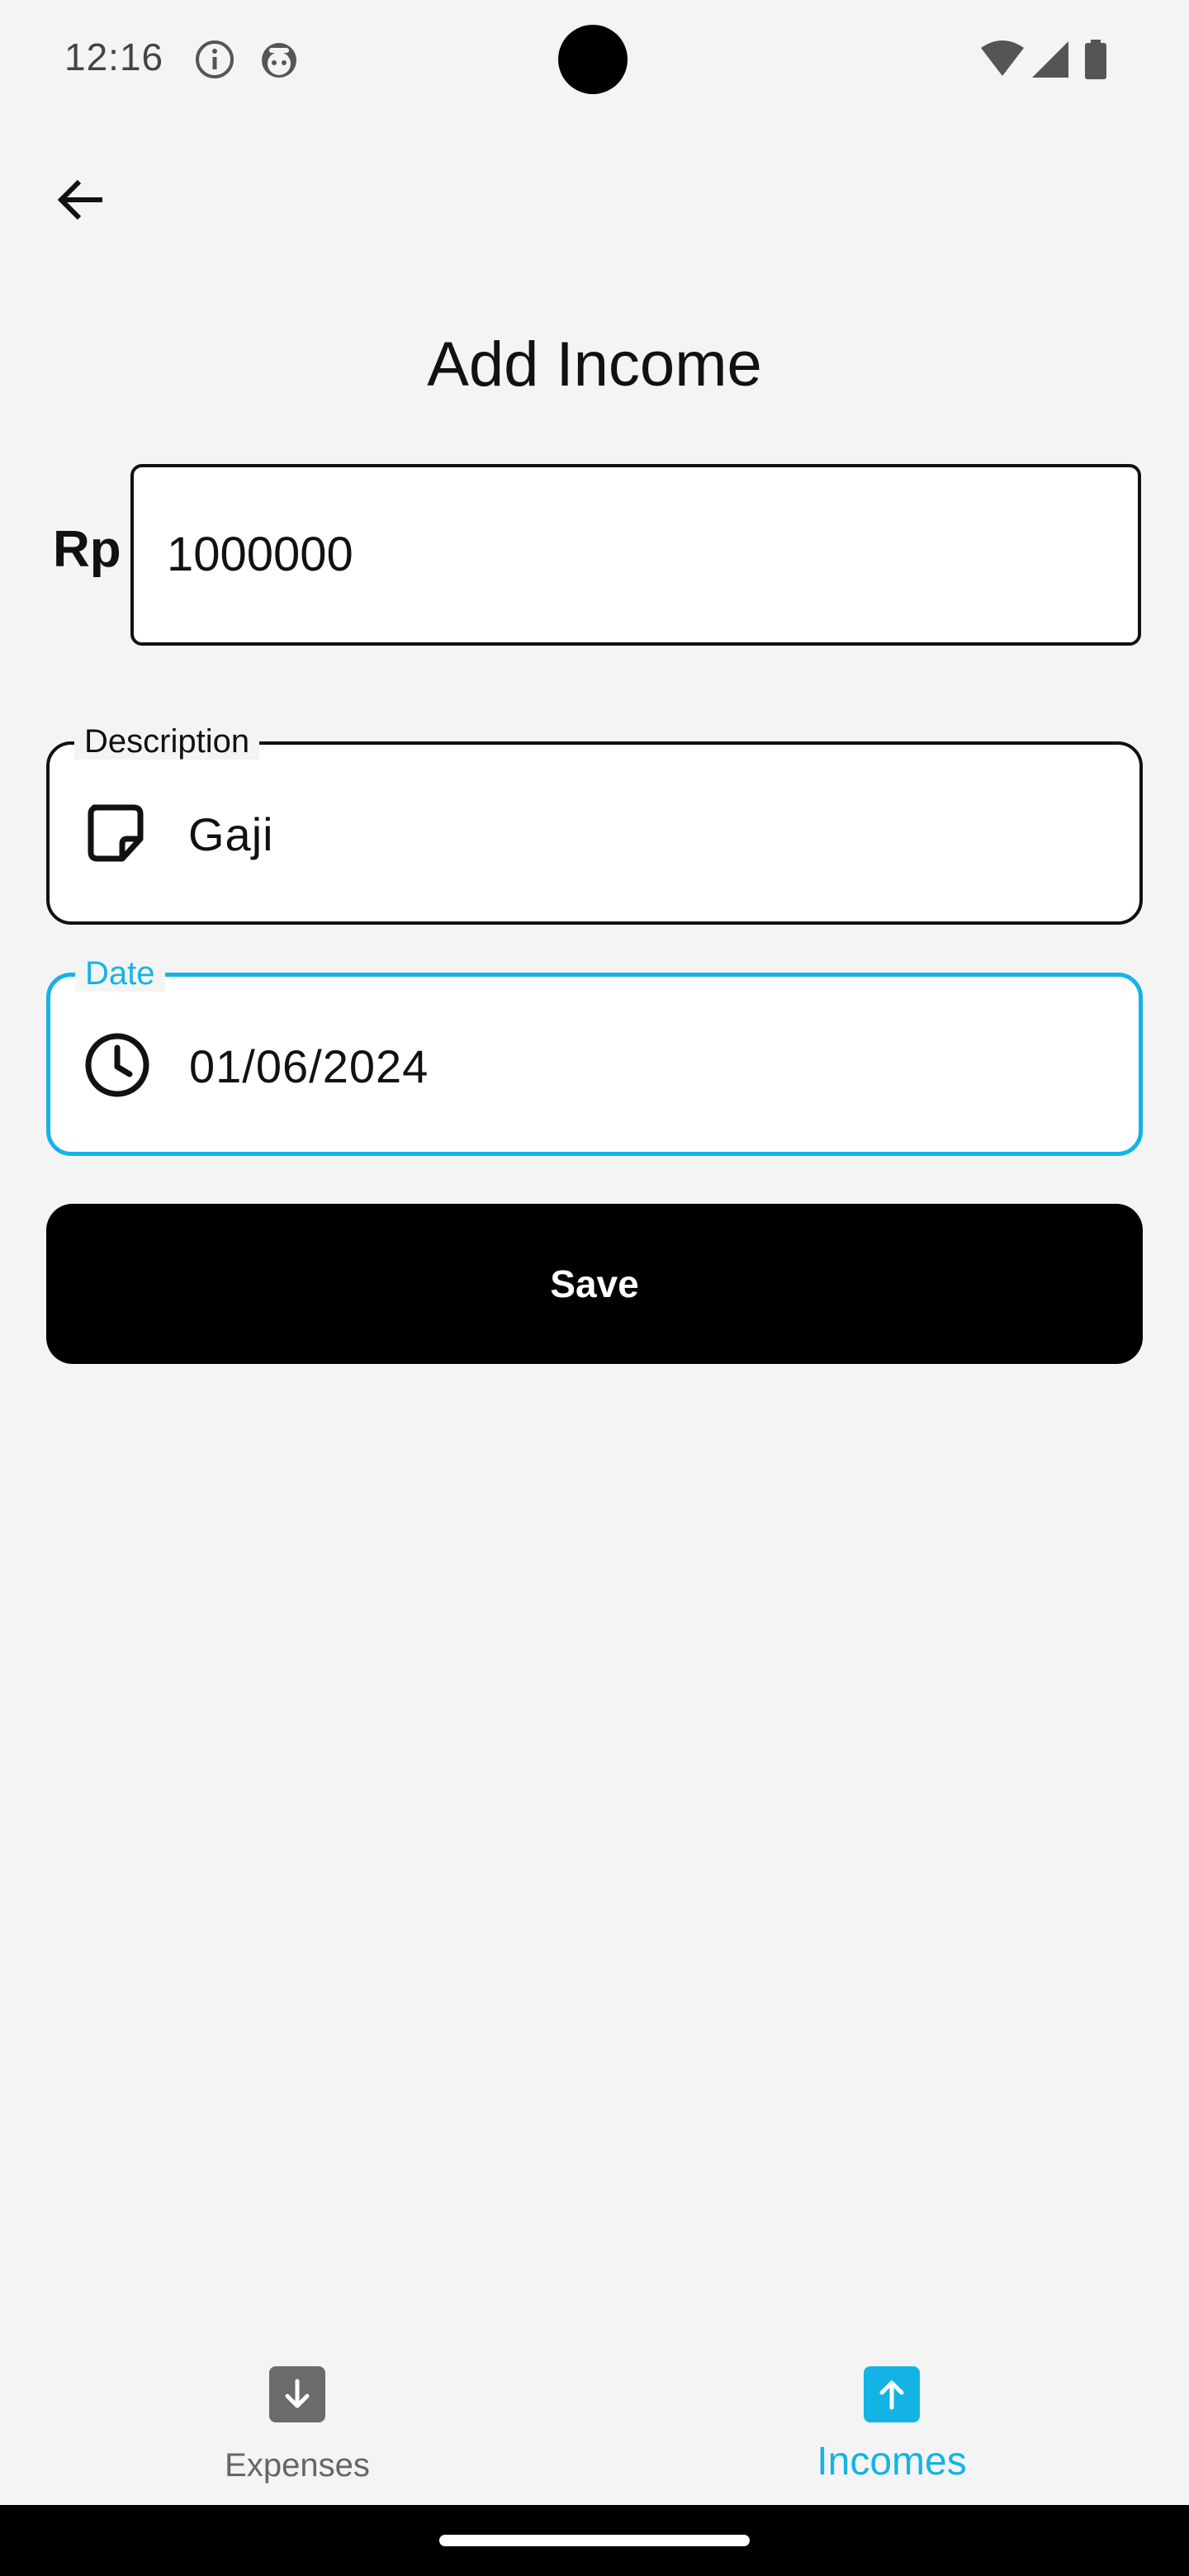  What do you see at coordinates (215, 59) in the screenshot?
I see `info-icon` at bounding box center [215, 59].